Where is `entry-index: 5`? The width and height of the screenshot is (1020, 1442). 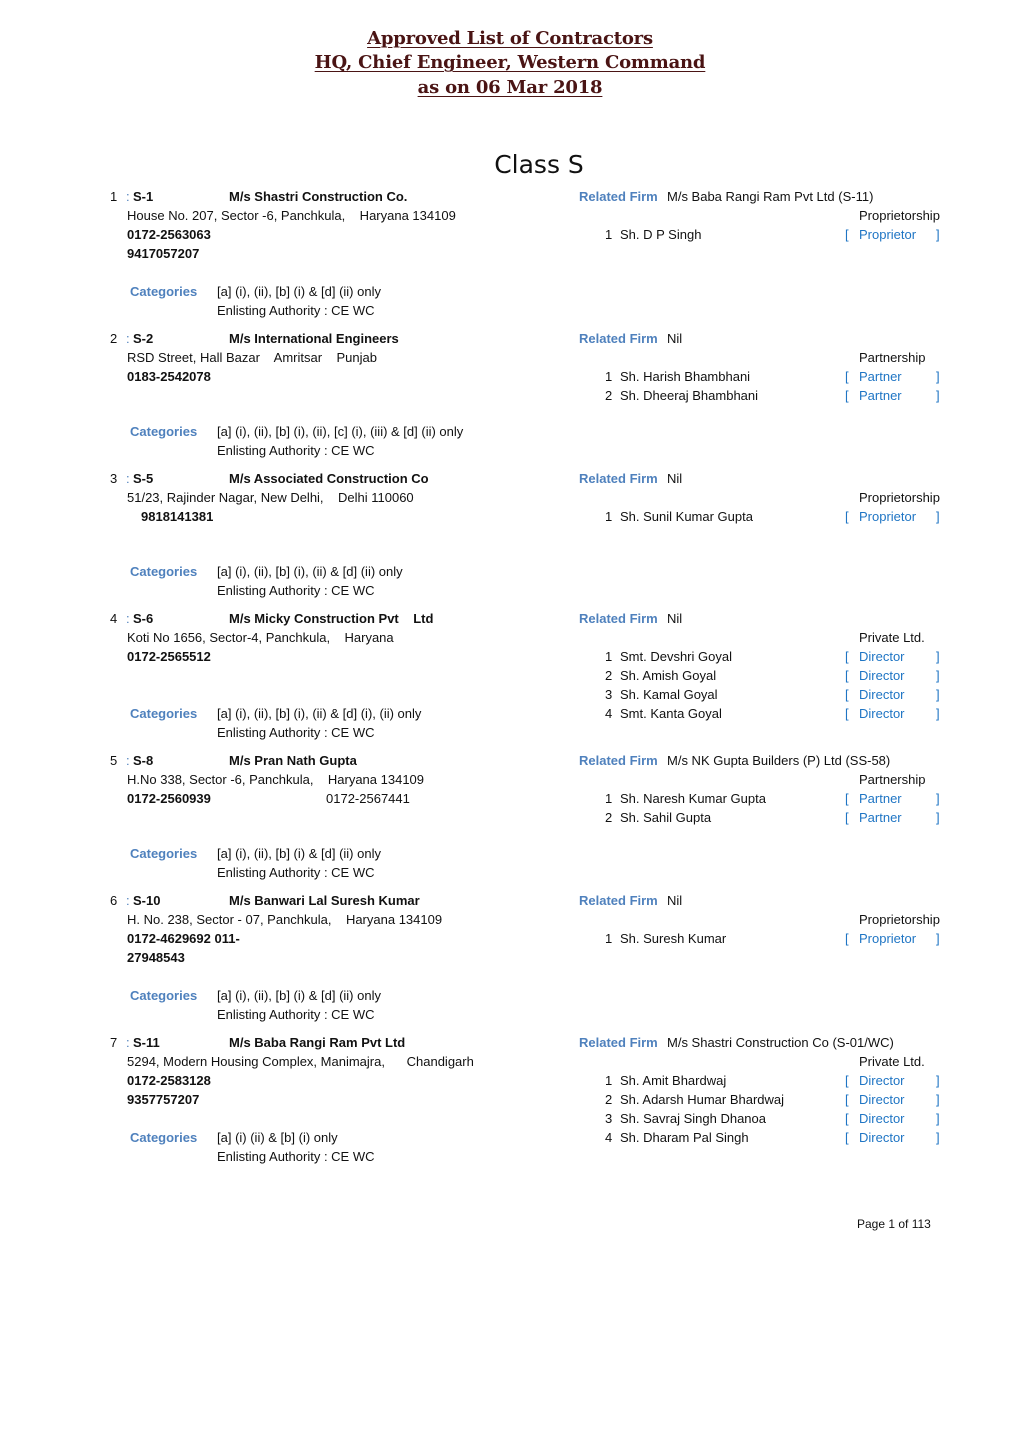
entry-index: 5 is located at coordinates (114, 760).